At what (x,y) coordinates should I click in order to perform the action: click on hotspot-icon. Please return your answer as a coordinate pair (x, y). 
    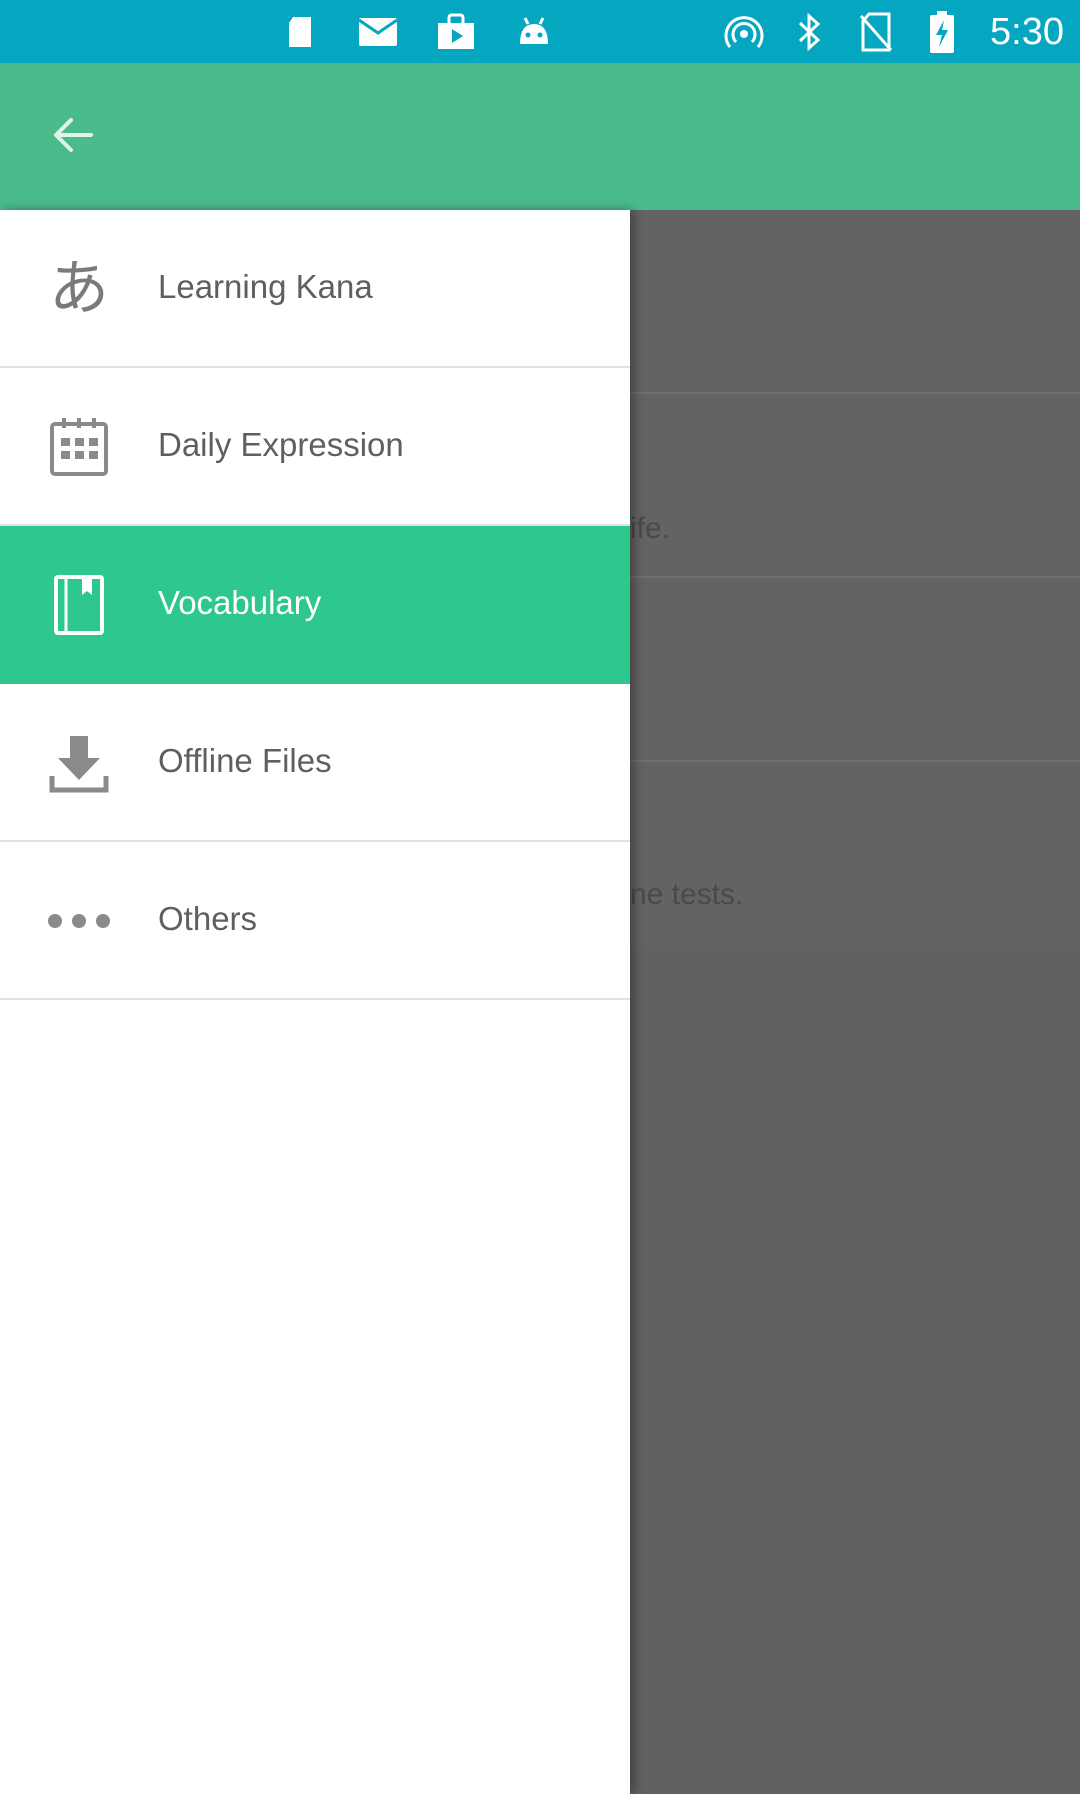
    Looking at the image, I should click on (744, 32).